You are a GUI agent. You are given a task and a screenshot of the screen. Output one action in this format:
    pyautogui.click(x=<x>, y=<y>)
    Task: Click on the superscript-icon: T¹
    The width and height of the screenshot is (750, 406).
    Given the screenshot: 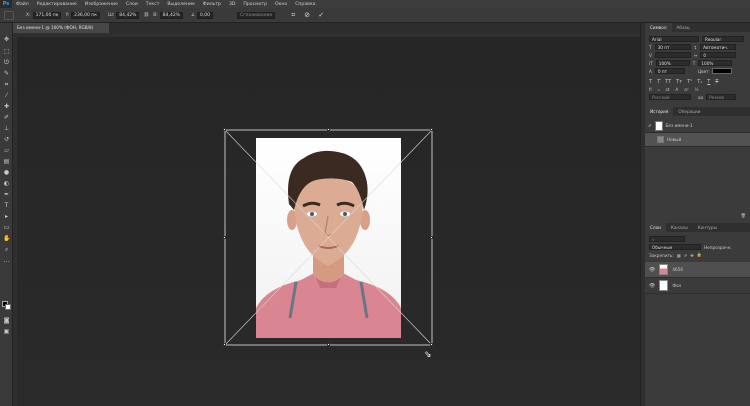 What is the action you would take?
    pyautogui.click(x=689, y=82)
    